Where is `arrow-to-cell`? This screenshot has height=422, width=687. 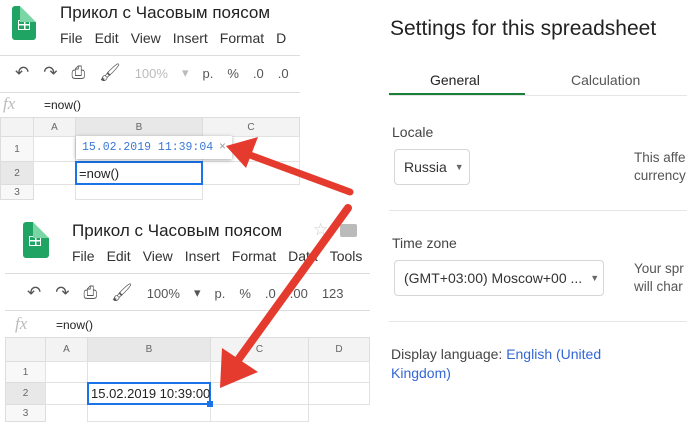 arrow-to-cell is located at coordinates (286, 296).